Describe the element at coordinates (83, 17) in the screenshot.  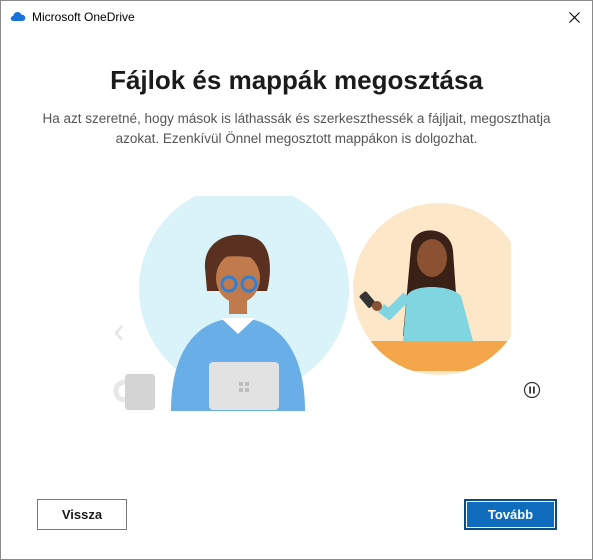
I see `window-title: Microsoft OneDrive` at that location.